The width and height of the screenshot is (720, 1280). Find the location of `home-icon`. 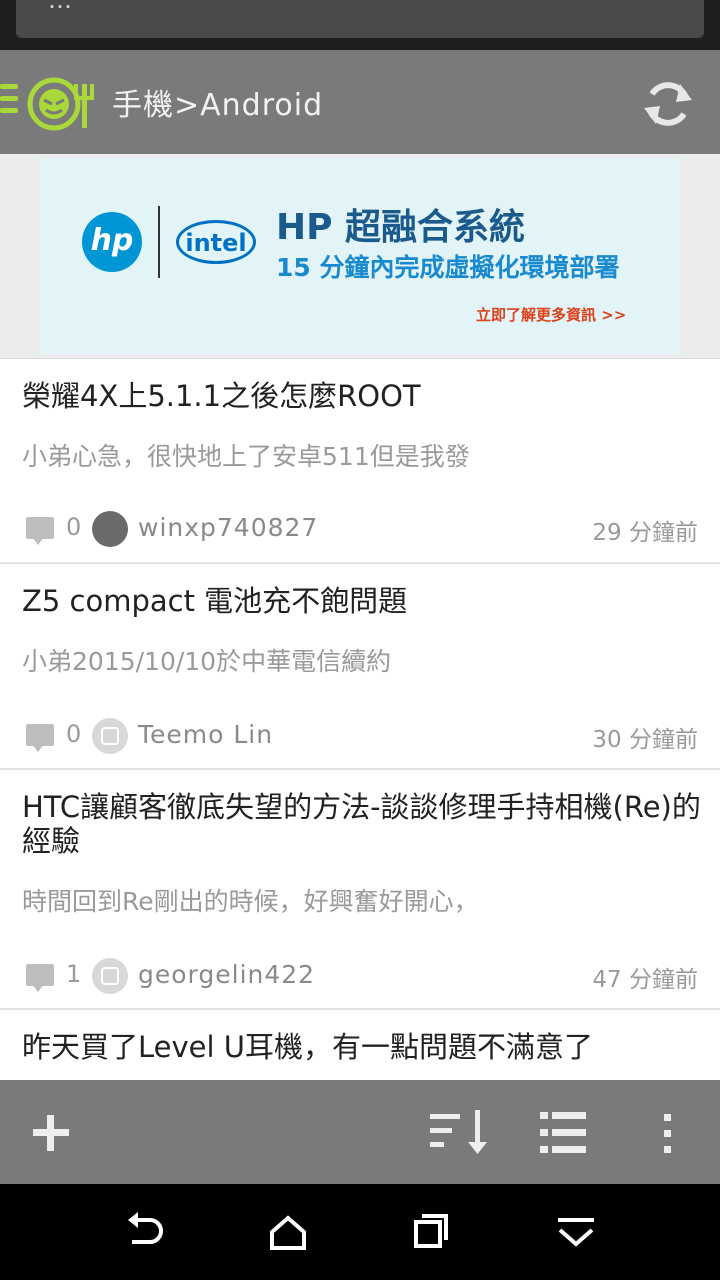

home-icon is located at coordinates (288, 1234).